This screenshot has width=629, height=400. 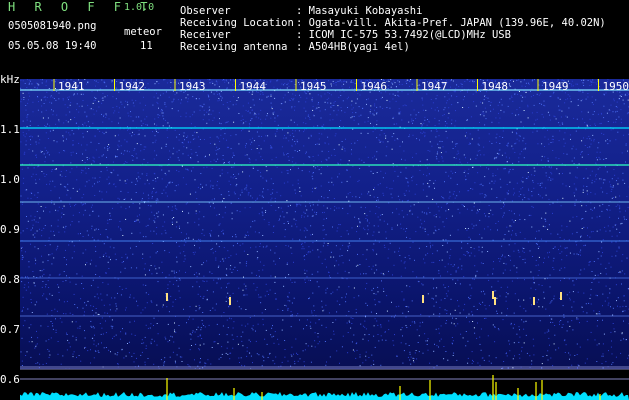 What do you see at coordinates (205, 11) in the screenshot?
I see `info-label-observer: Observer` at bounding box center [205, 11].